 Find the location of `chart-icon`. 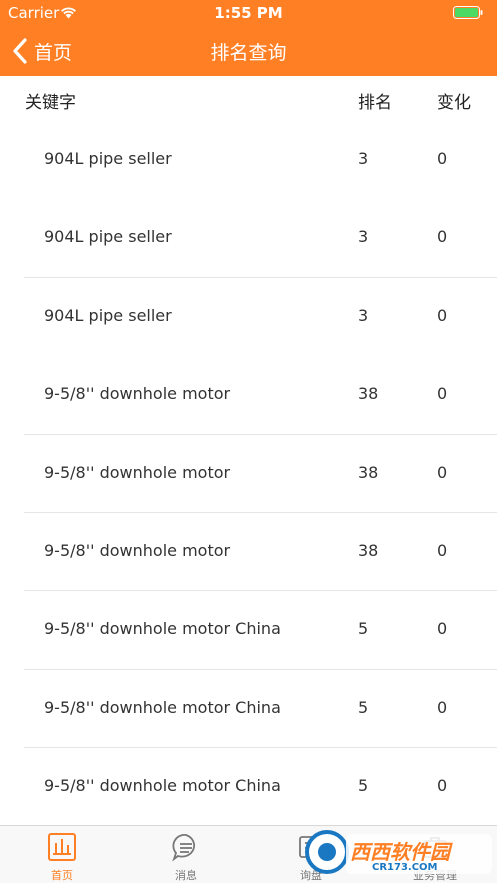

chart-icon is located at coordinates (62, 847).